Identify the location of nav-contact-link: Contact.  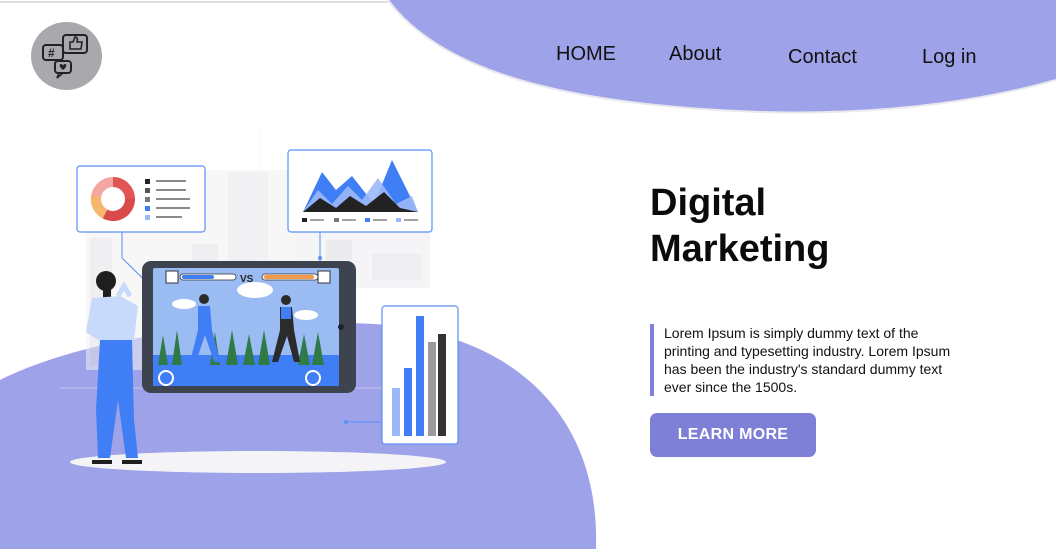
(822, 57).